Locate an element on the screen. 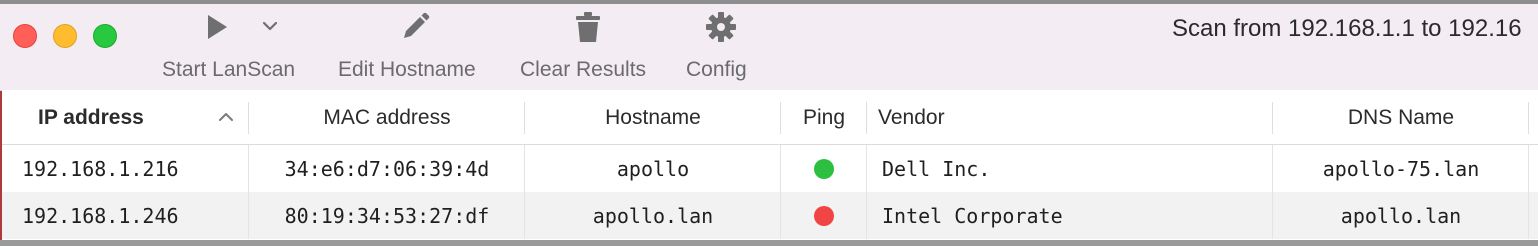  maximize-window-button is located at coordinates (105, 36).